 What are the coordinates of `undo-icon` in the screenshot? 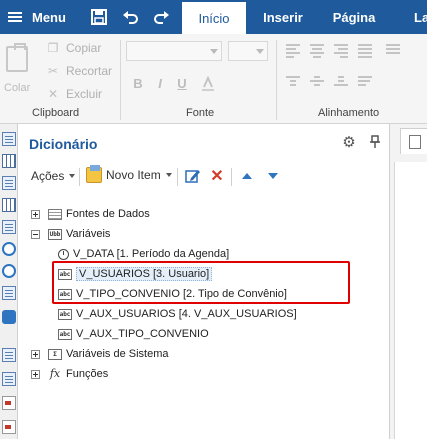 It's located at (131, 17).